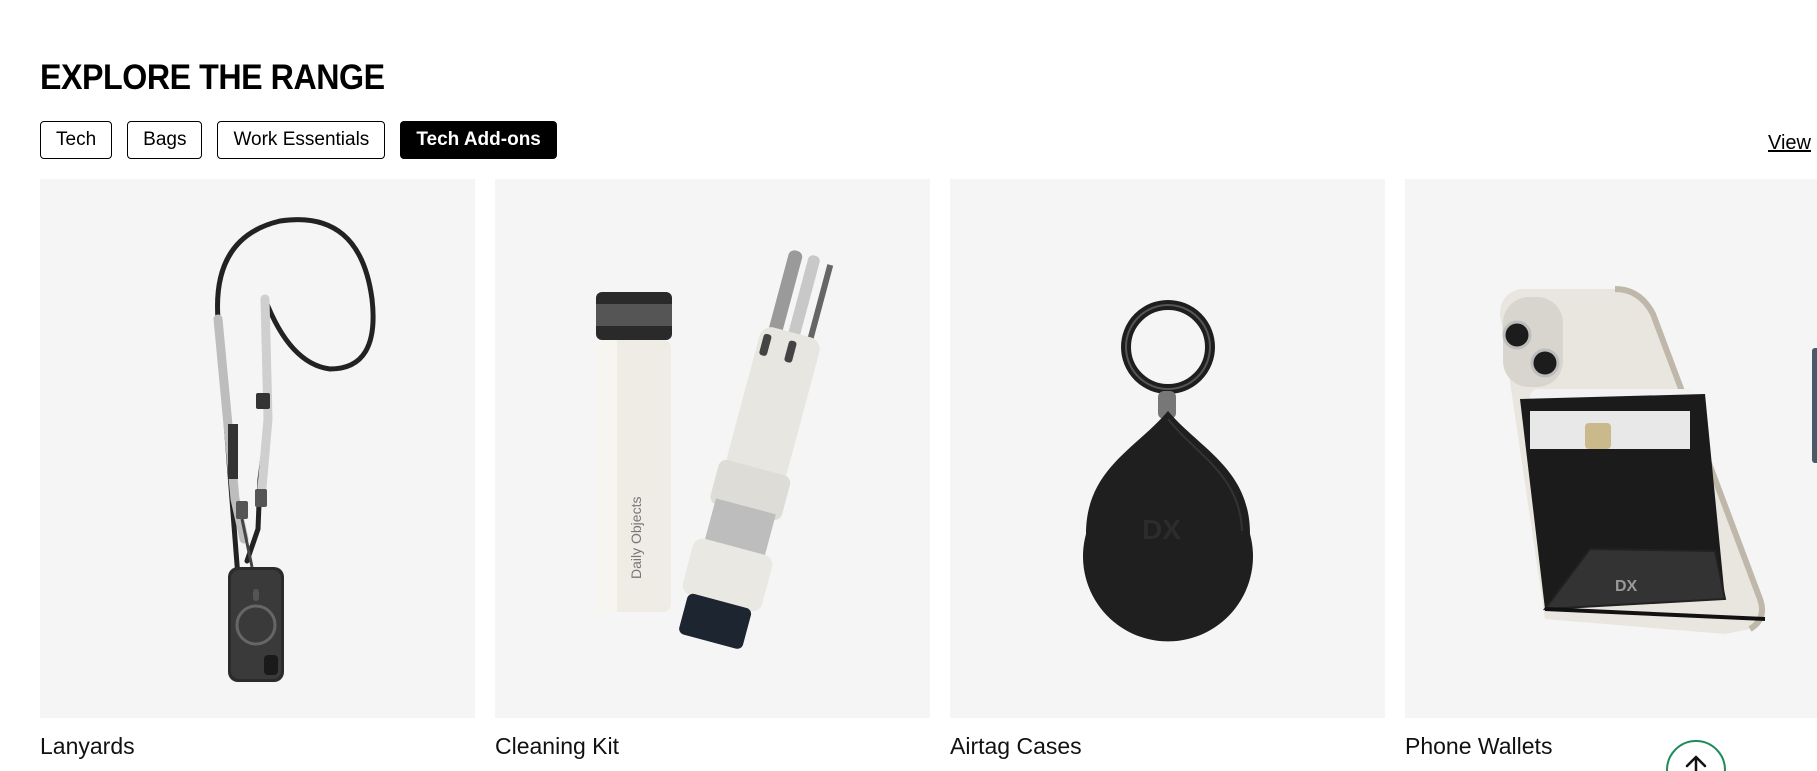 The width and height of the screenshot is (1817, 771). Describe the element at coordinates (76, 140) in the screenshot. I see `tab-tech: Tech` at that location.